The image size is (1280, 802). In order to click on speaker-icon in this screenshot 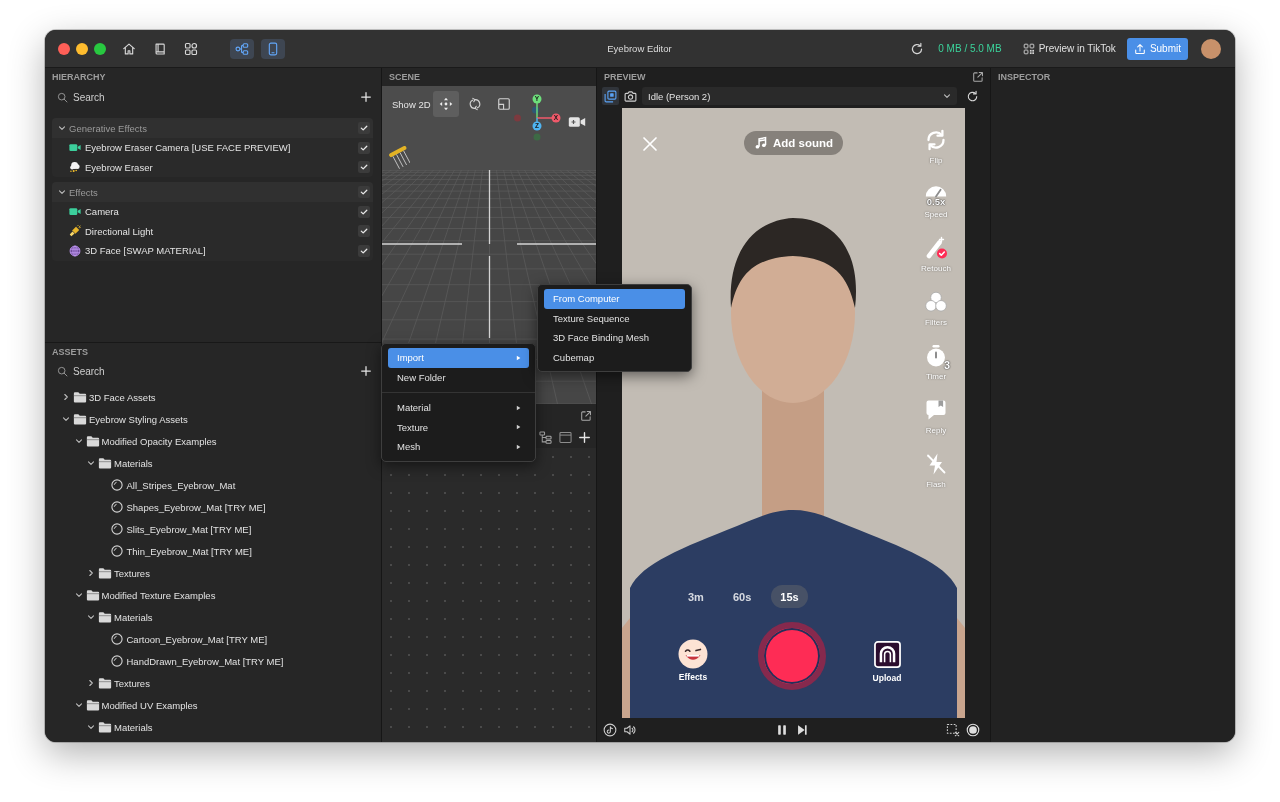, I will do `click(630, 730)`.